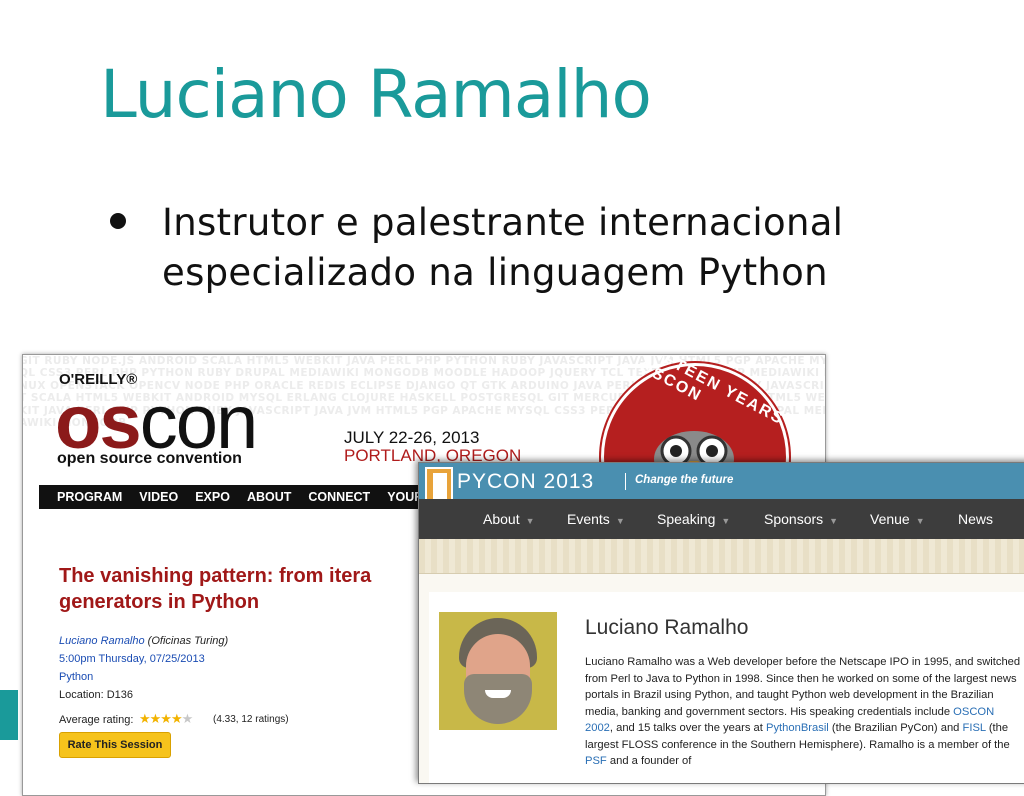 The height and width of the screenshot is (796, 1024). What do you see at coordinates (495, 272) in the screenshot?
I see `bullet-line-2: especializado na linguagem Python` at bounding box center [495, 272].